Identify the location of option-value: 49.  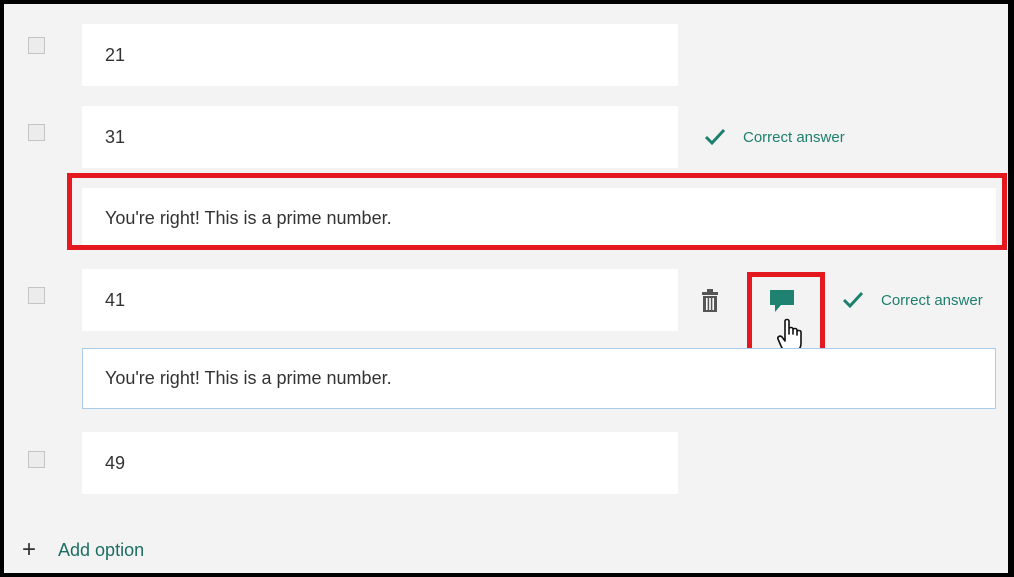
(115, 462).